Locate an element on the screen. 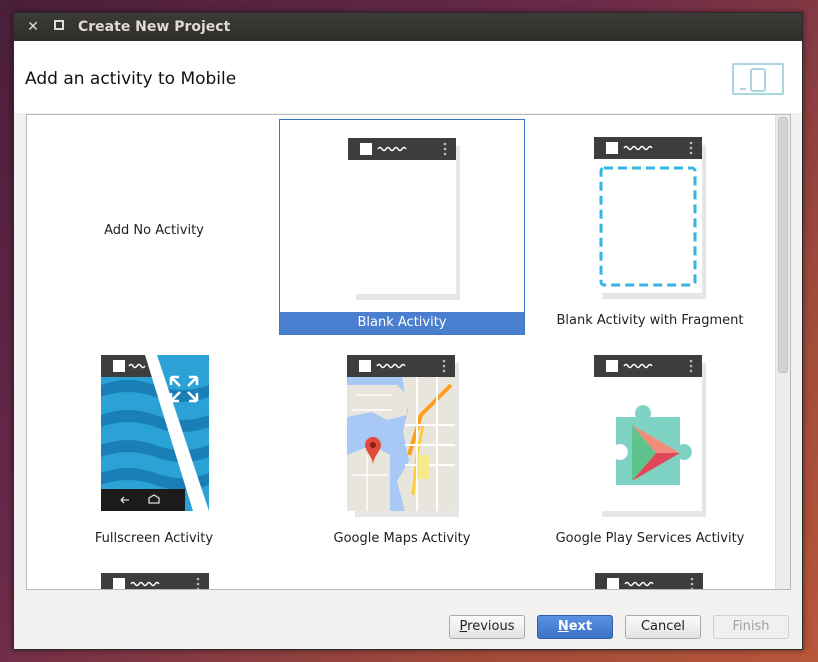 This screenshot has width=818, height=662. gallery-scrollbar is located at coordinates (782, 352).